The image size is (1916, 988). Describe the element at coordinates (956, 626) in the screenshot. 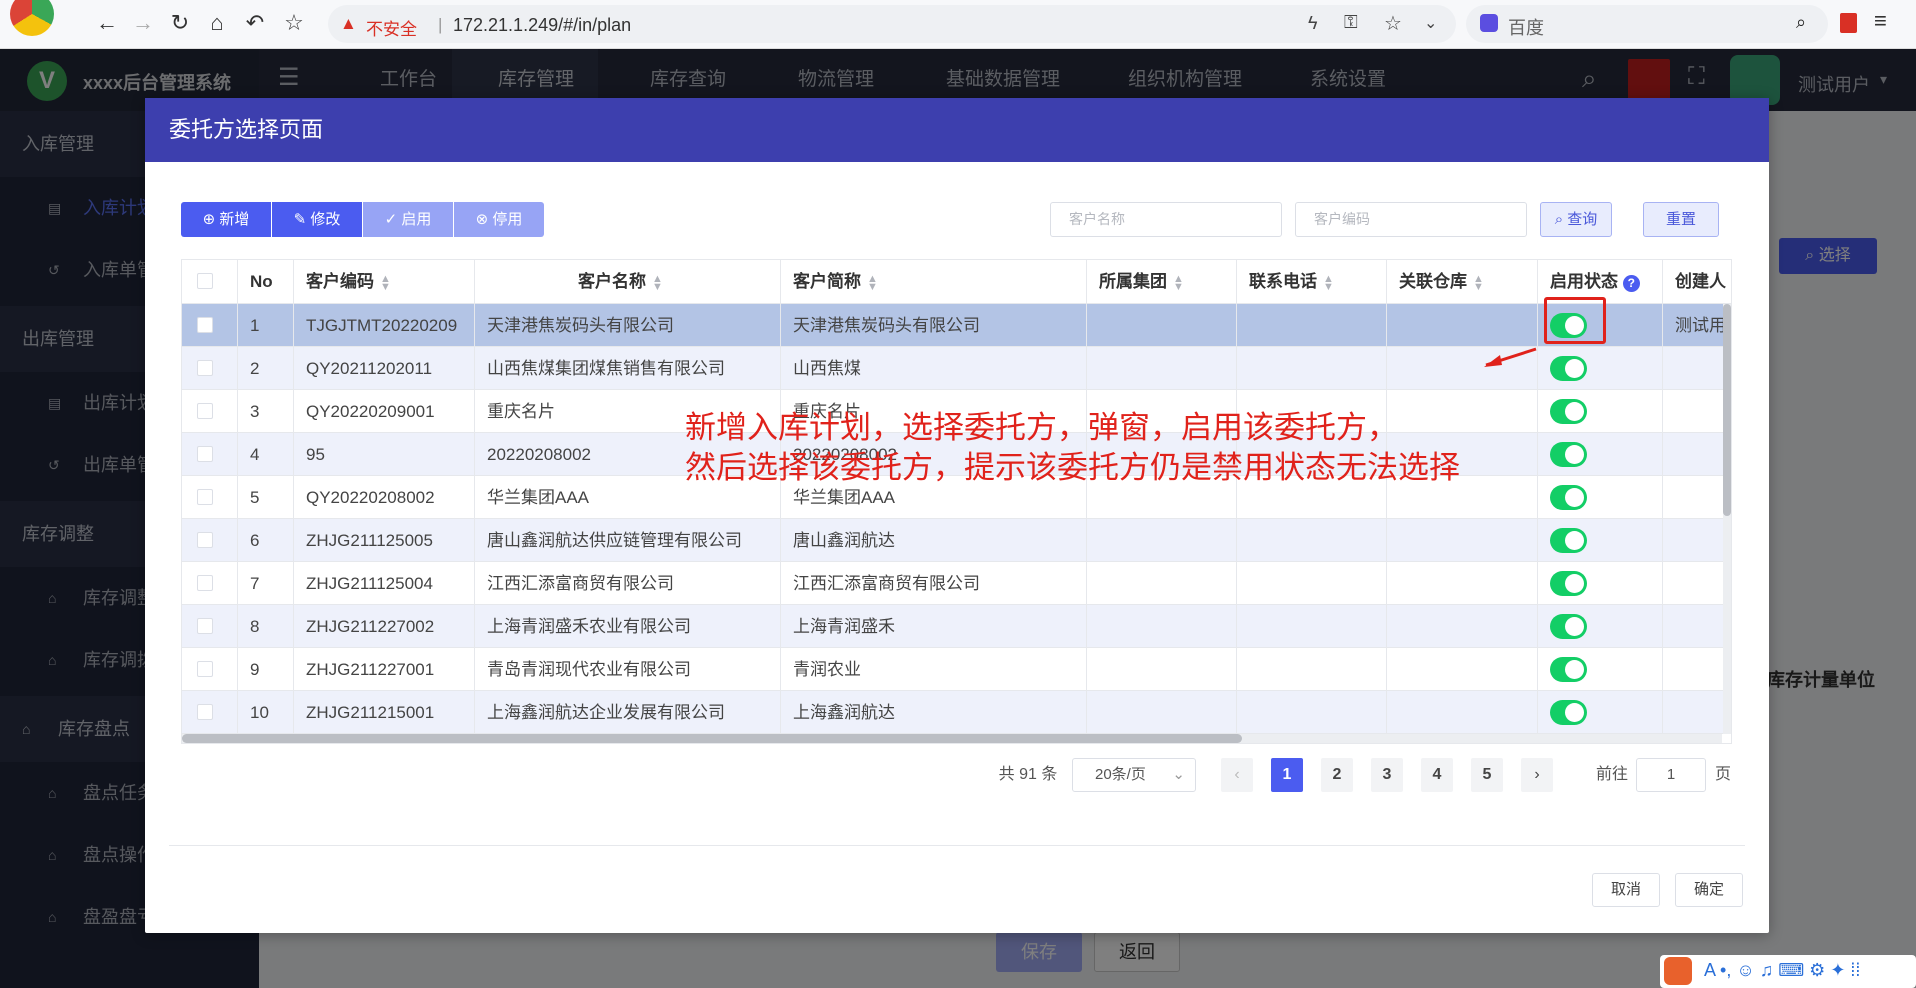

I see `table-row: 8 ZHJG211227002 上海青润盛禾农业有限公司 上海青润盛禾` at that location.